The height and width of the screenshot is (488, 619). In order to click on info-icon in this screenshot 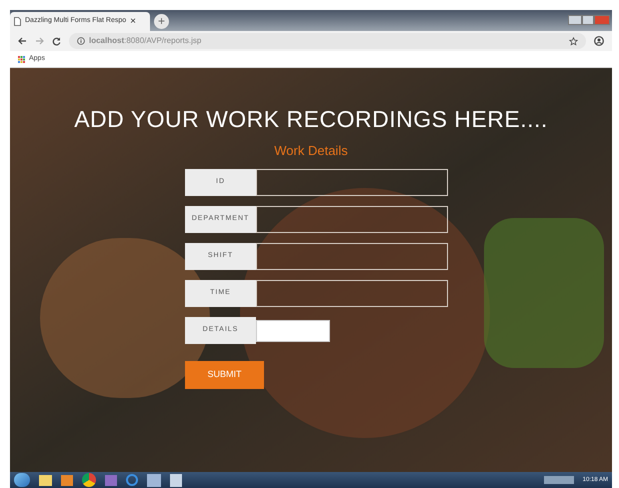, I will do `click(81, 41)`.